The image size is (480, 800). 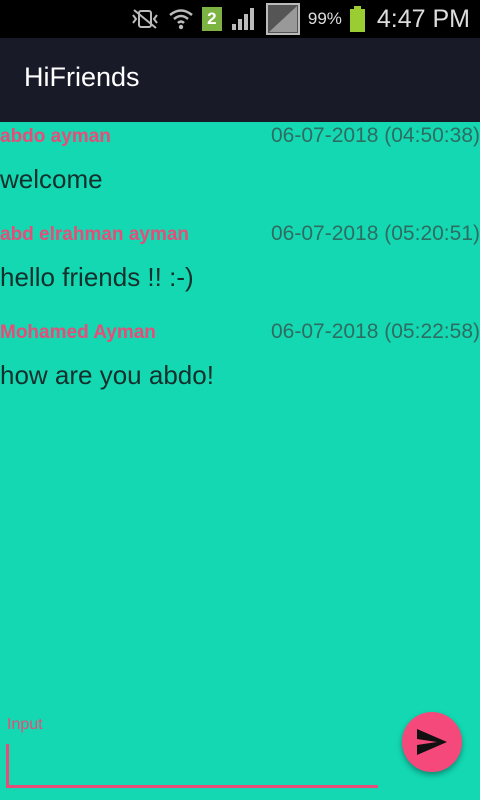 I want to click on message-input, so click(x=192, y=766).